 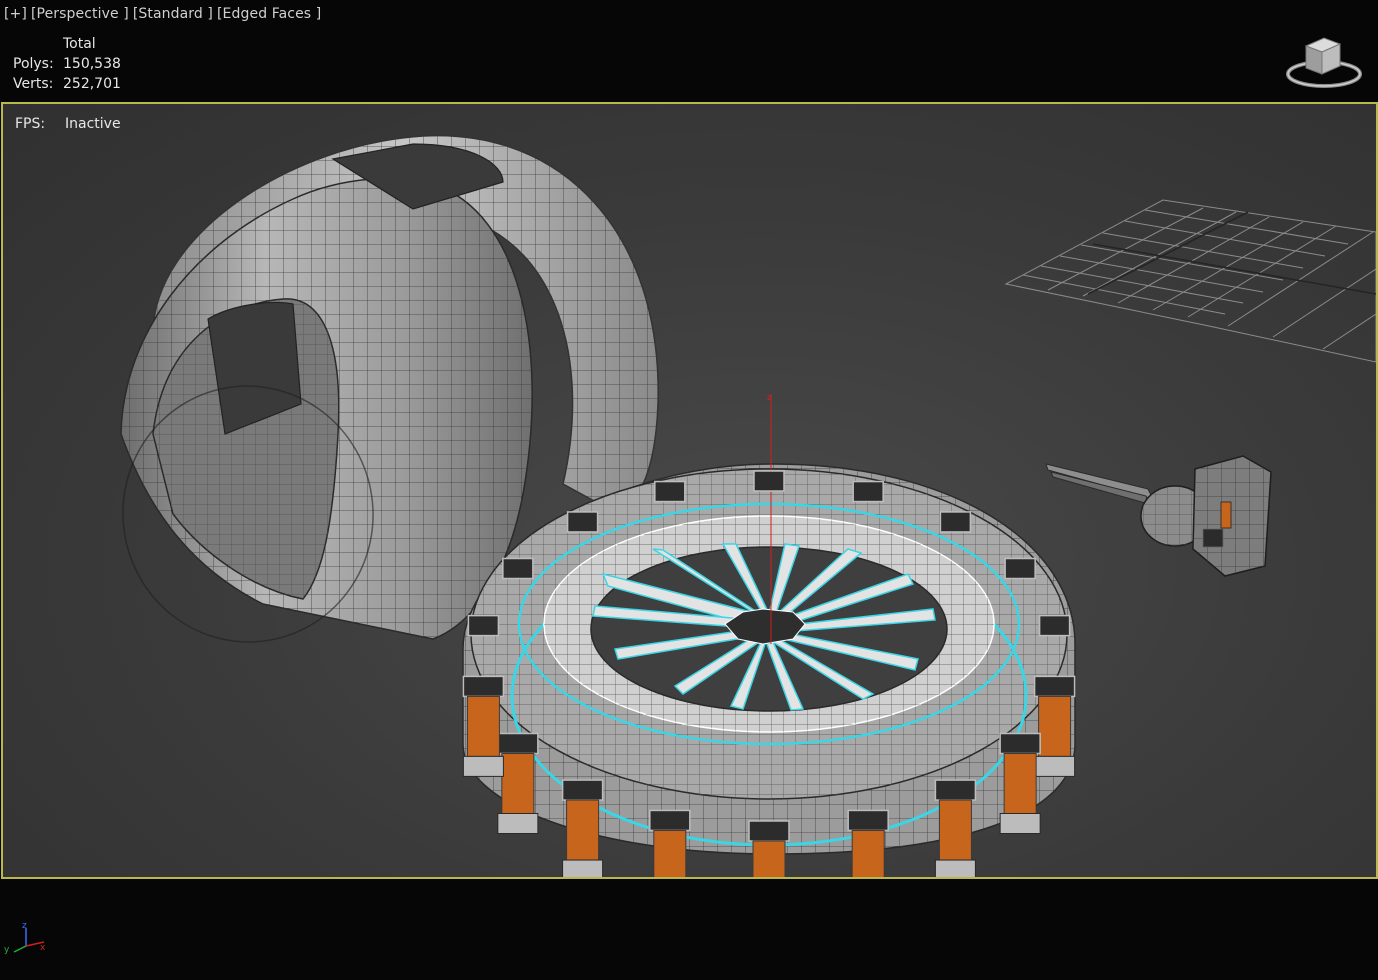 I want to click on fps-overlay: FPS: Inactive, so click(x=68, y=124).